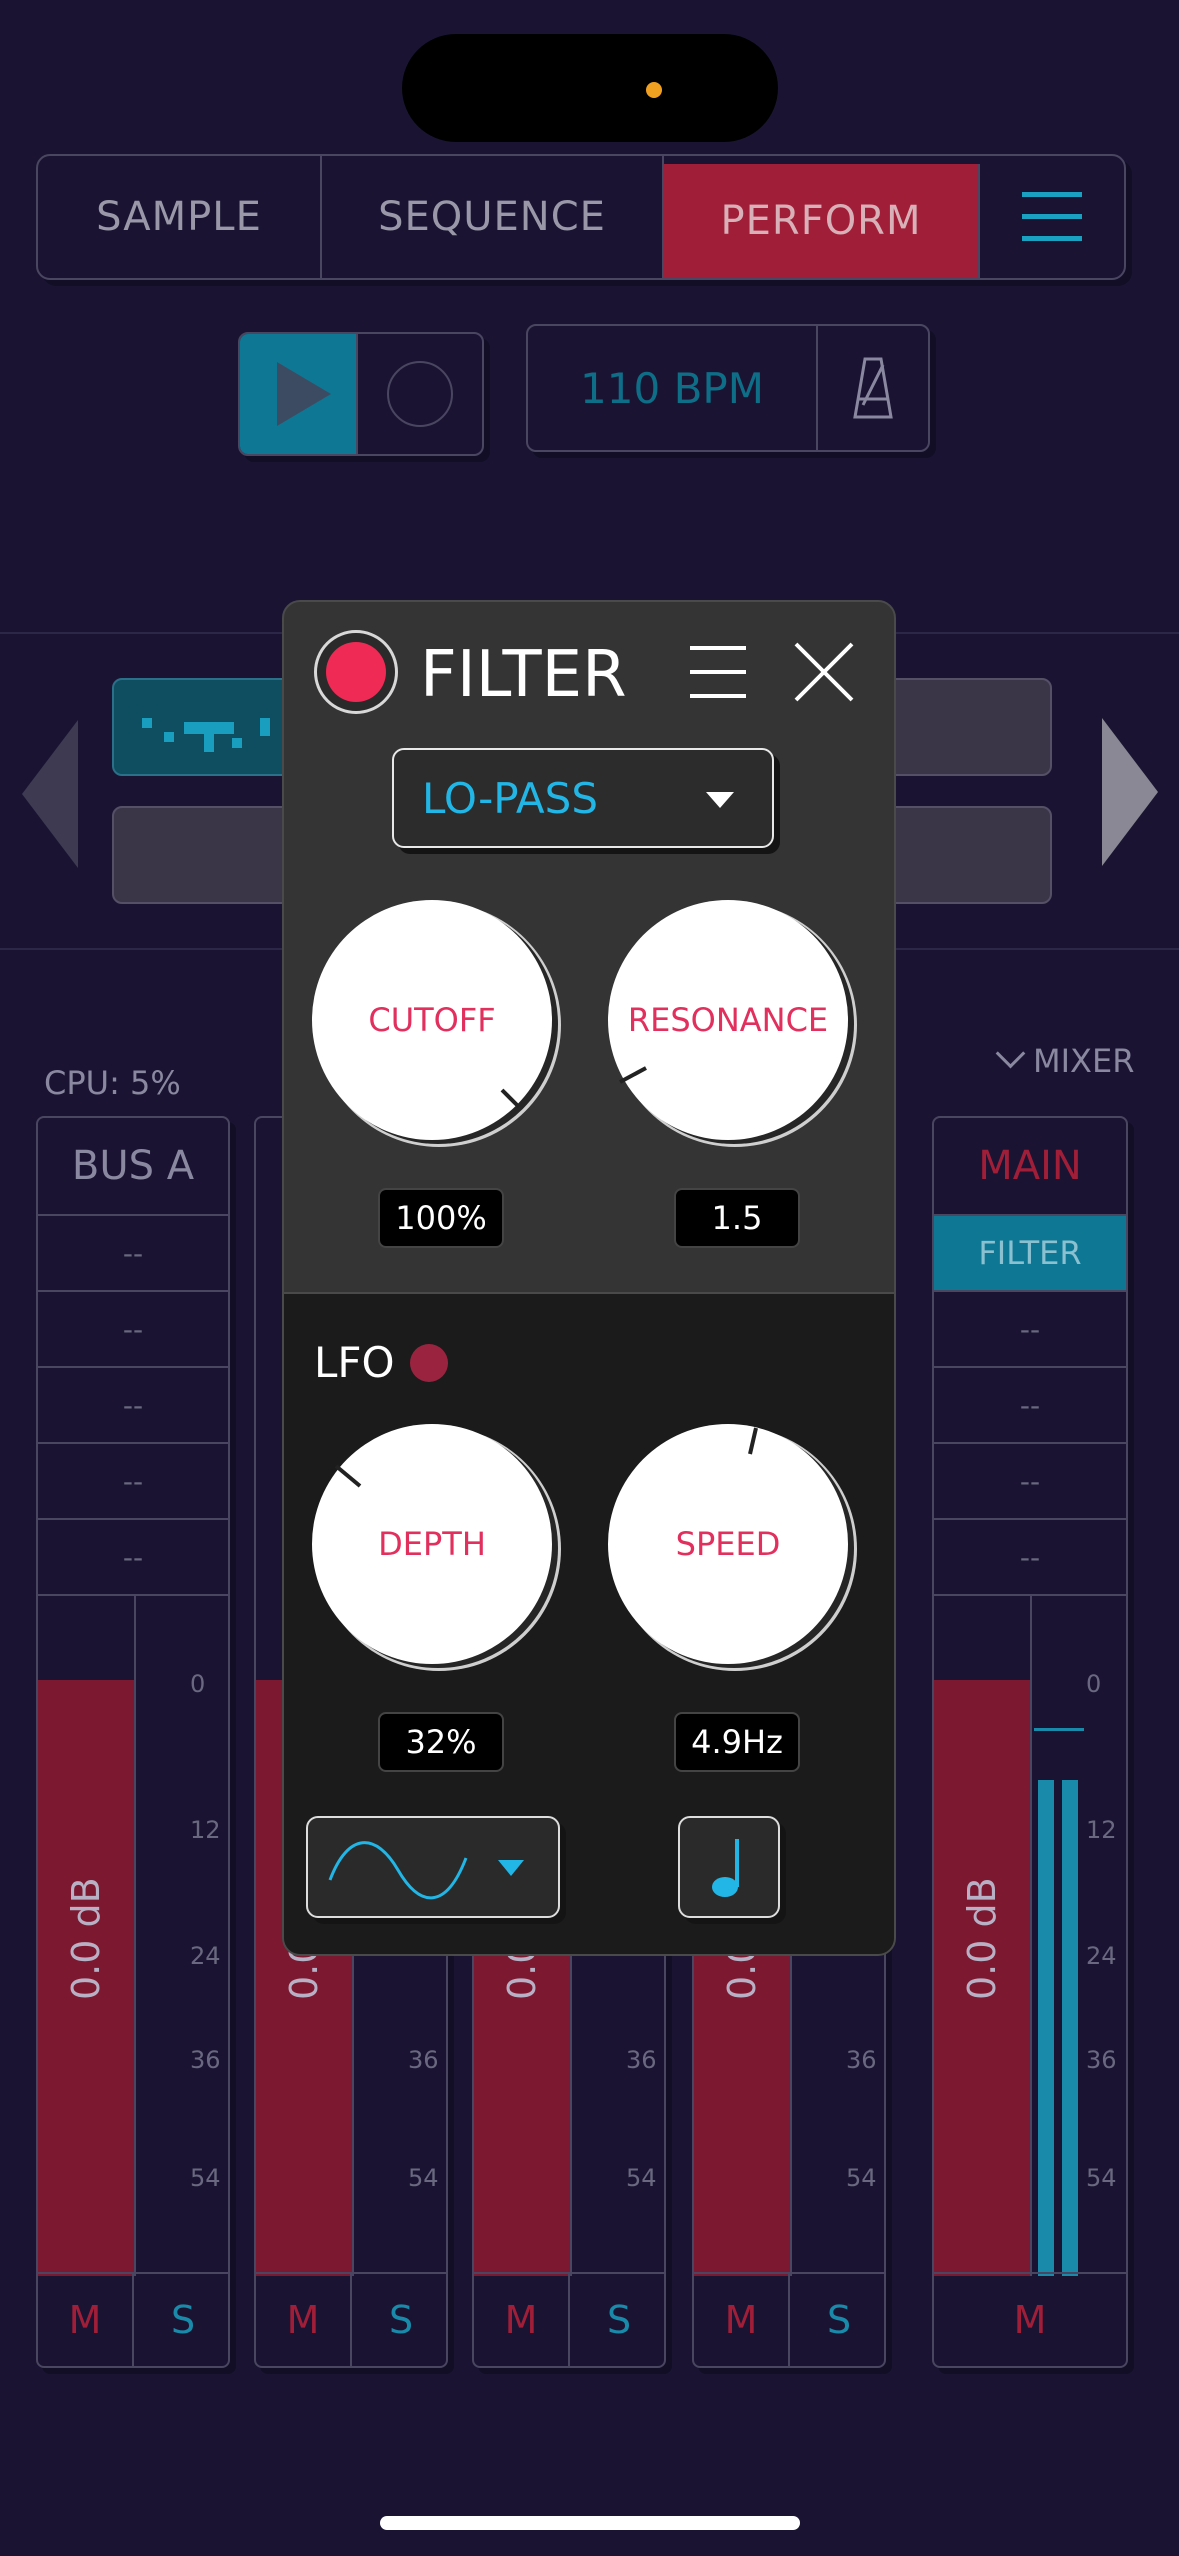 This screenshot has height=2556, width=1179. I want to click on menu-button, so click(1052, 217).